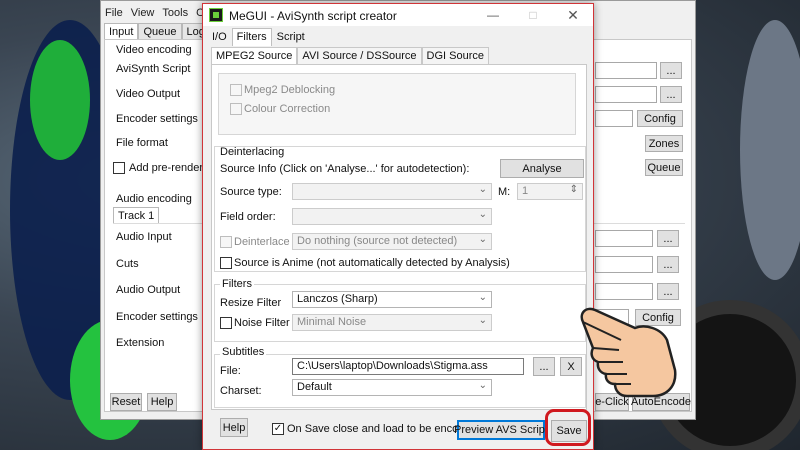  I want to click on tab-input: Input, so click(121, 31).